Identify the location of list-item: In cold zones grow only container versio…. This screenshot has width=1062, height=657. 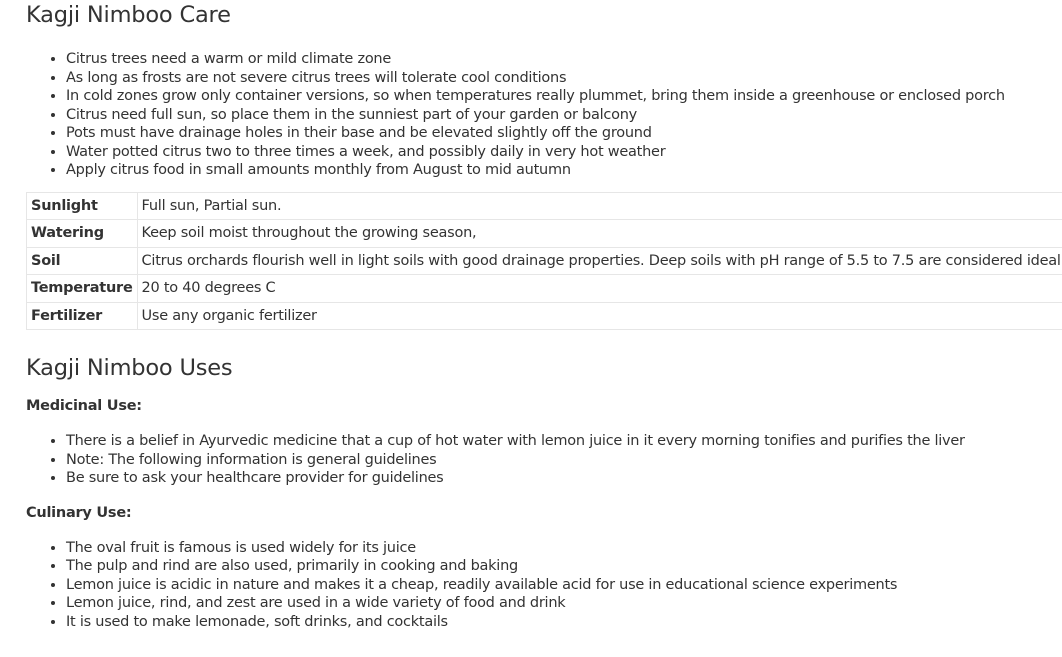
(551, 96).